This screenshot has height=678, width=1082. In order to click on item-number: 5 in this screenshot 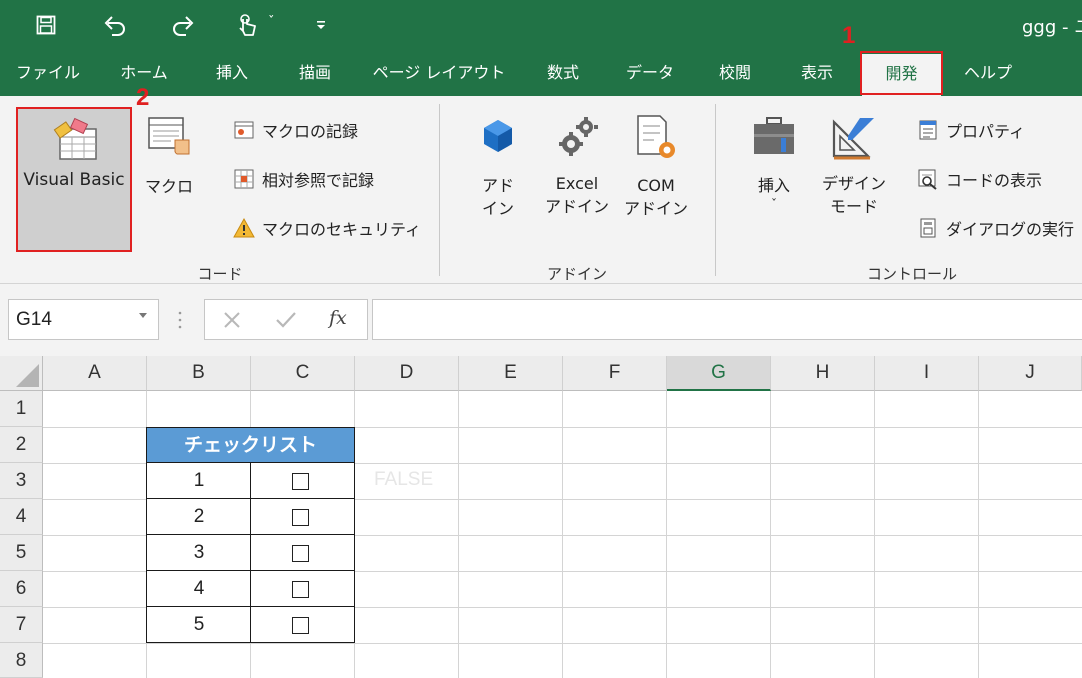, I will do `click(199, 624)`.